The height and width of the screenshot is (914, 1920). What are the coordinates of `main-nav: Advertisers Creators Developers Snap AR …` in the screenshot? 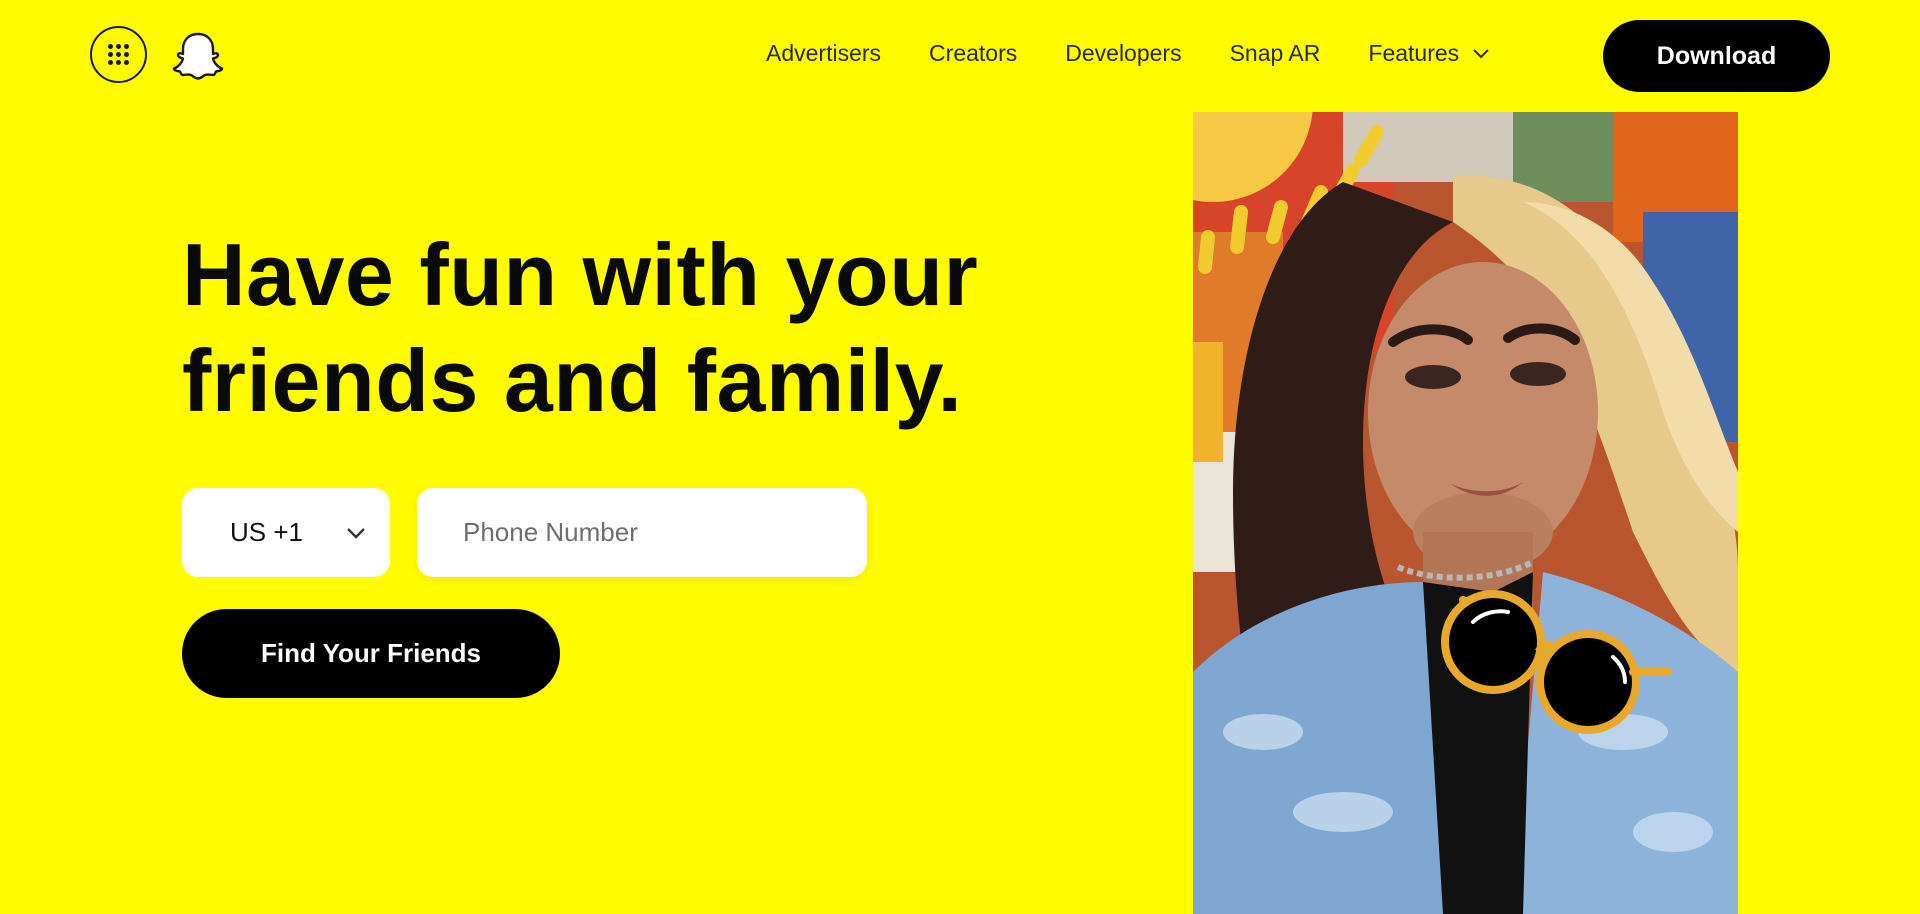 It's located at (1128, 53).